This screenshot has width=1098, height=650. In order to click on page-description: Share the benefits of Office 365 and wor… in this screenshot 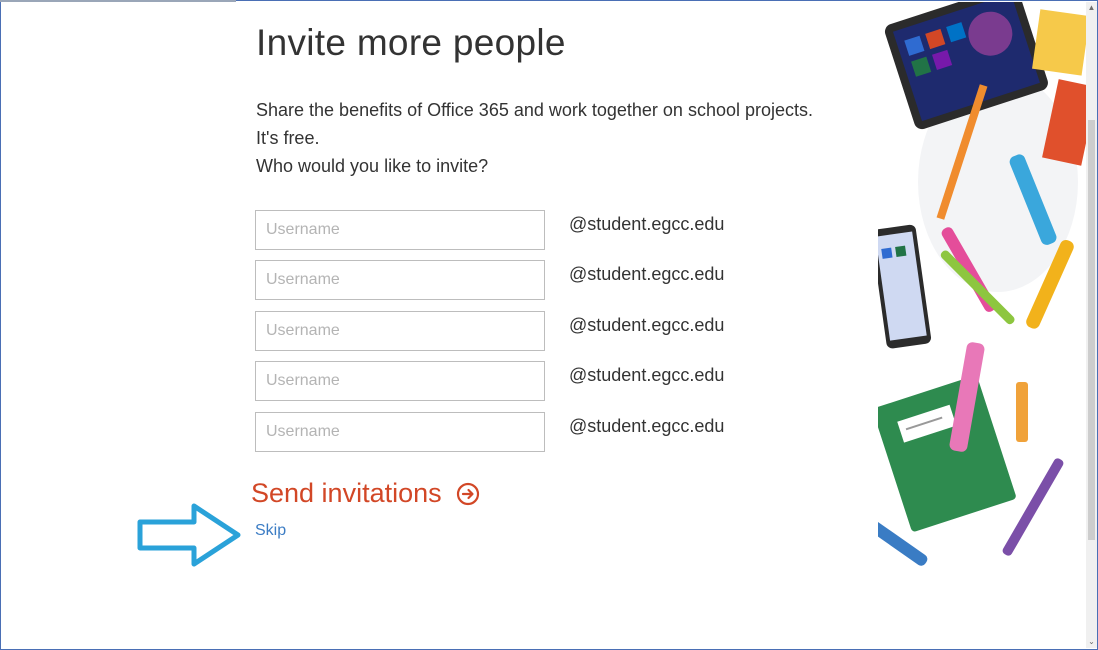, I will do `click(546, 138)`.